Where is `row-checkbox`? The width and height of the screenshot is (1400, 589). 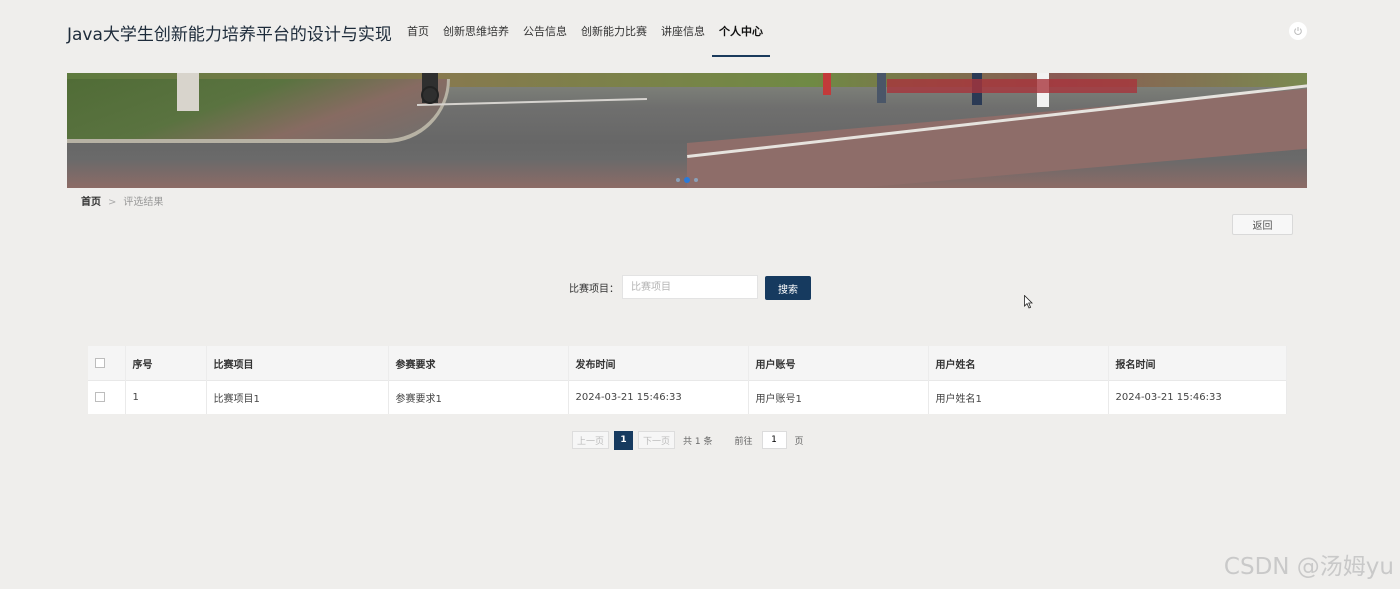
row-checkbox is located at coordinates (100, 397).